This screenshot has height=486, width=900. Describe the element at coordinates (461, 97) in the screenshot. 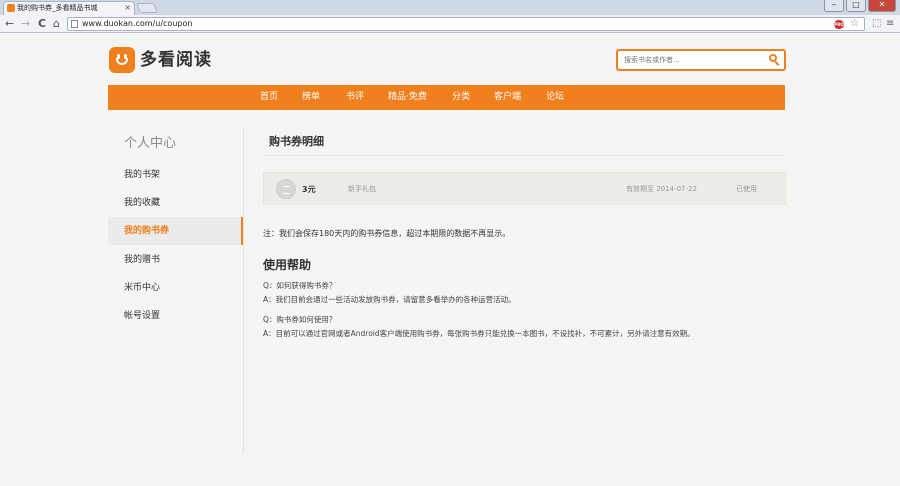

I see `nav-item-categories: 分类` at that location.